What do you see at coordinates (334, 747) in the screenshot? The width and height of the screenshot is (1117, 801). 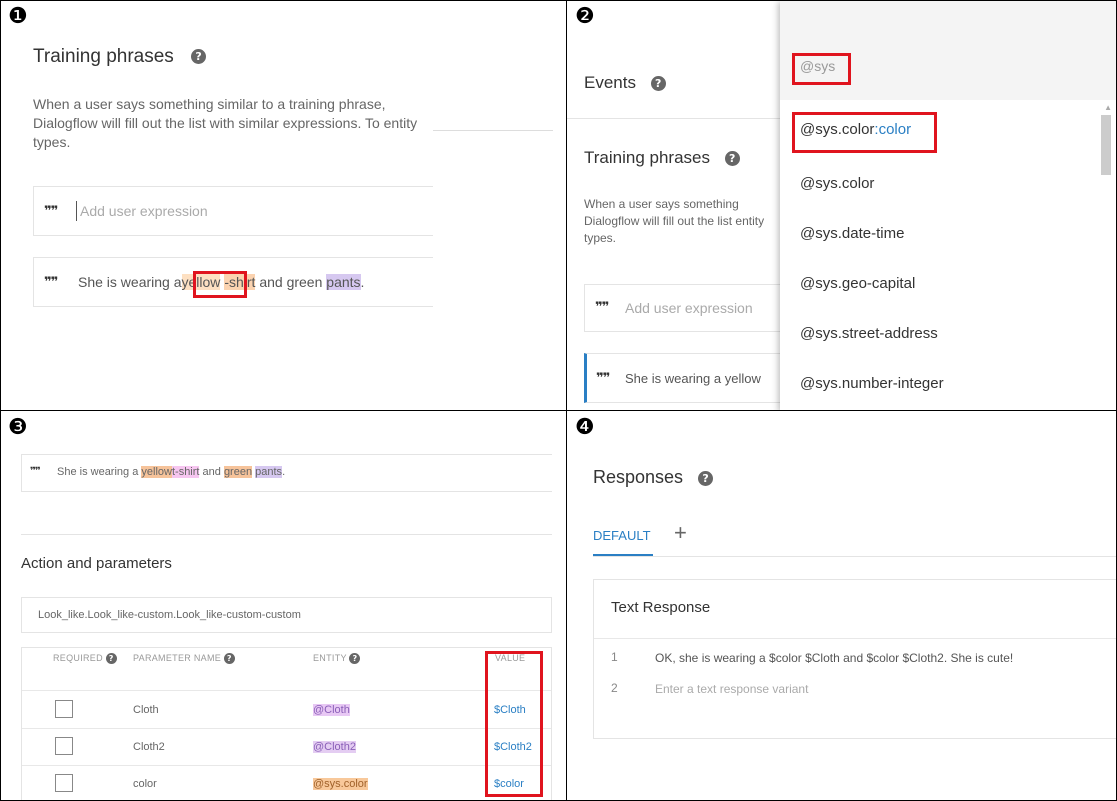 I see `parameter-entity: @Cloth2` at bounding box center [334, 747].